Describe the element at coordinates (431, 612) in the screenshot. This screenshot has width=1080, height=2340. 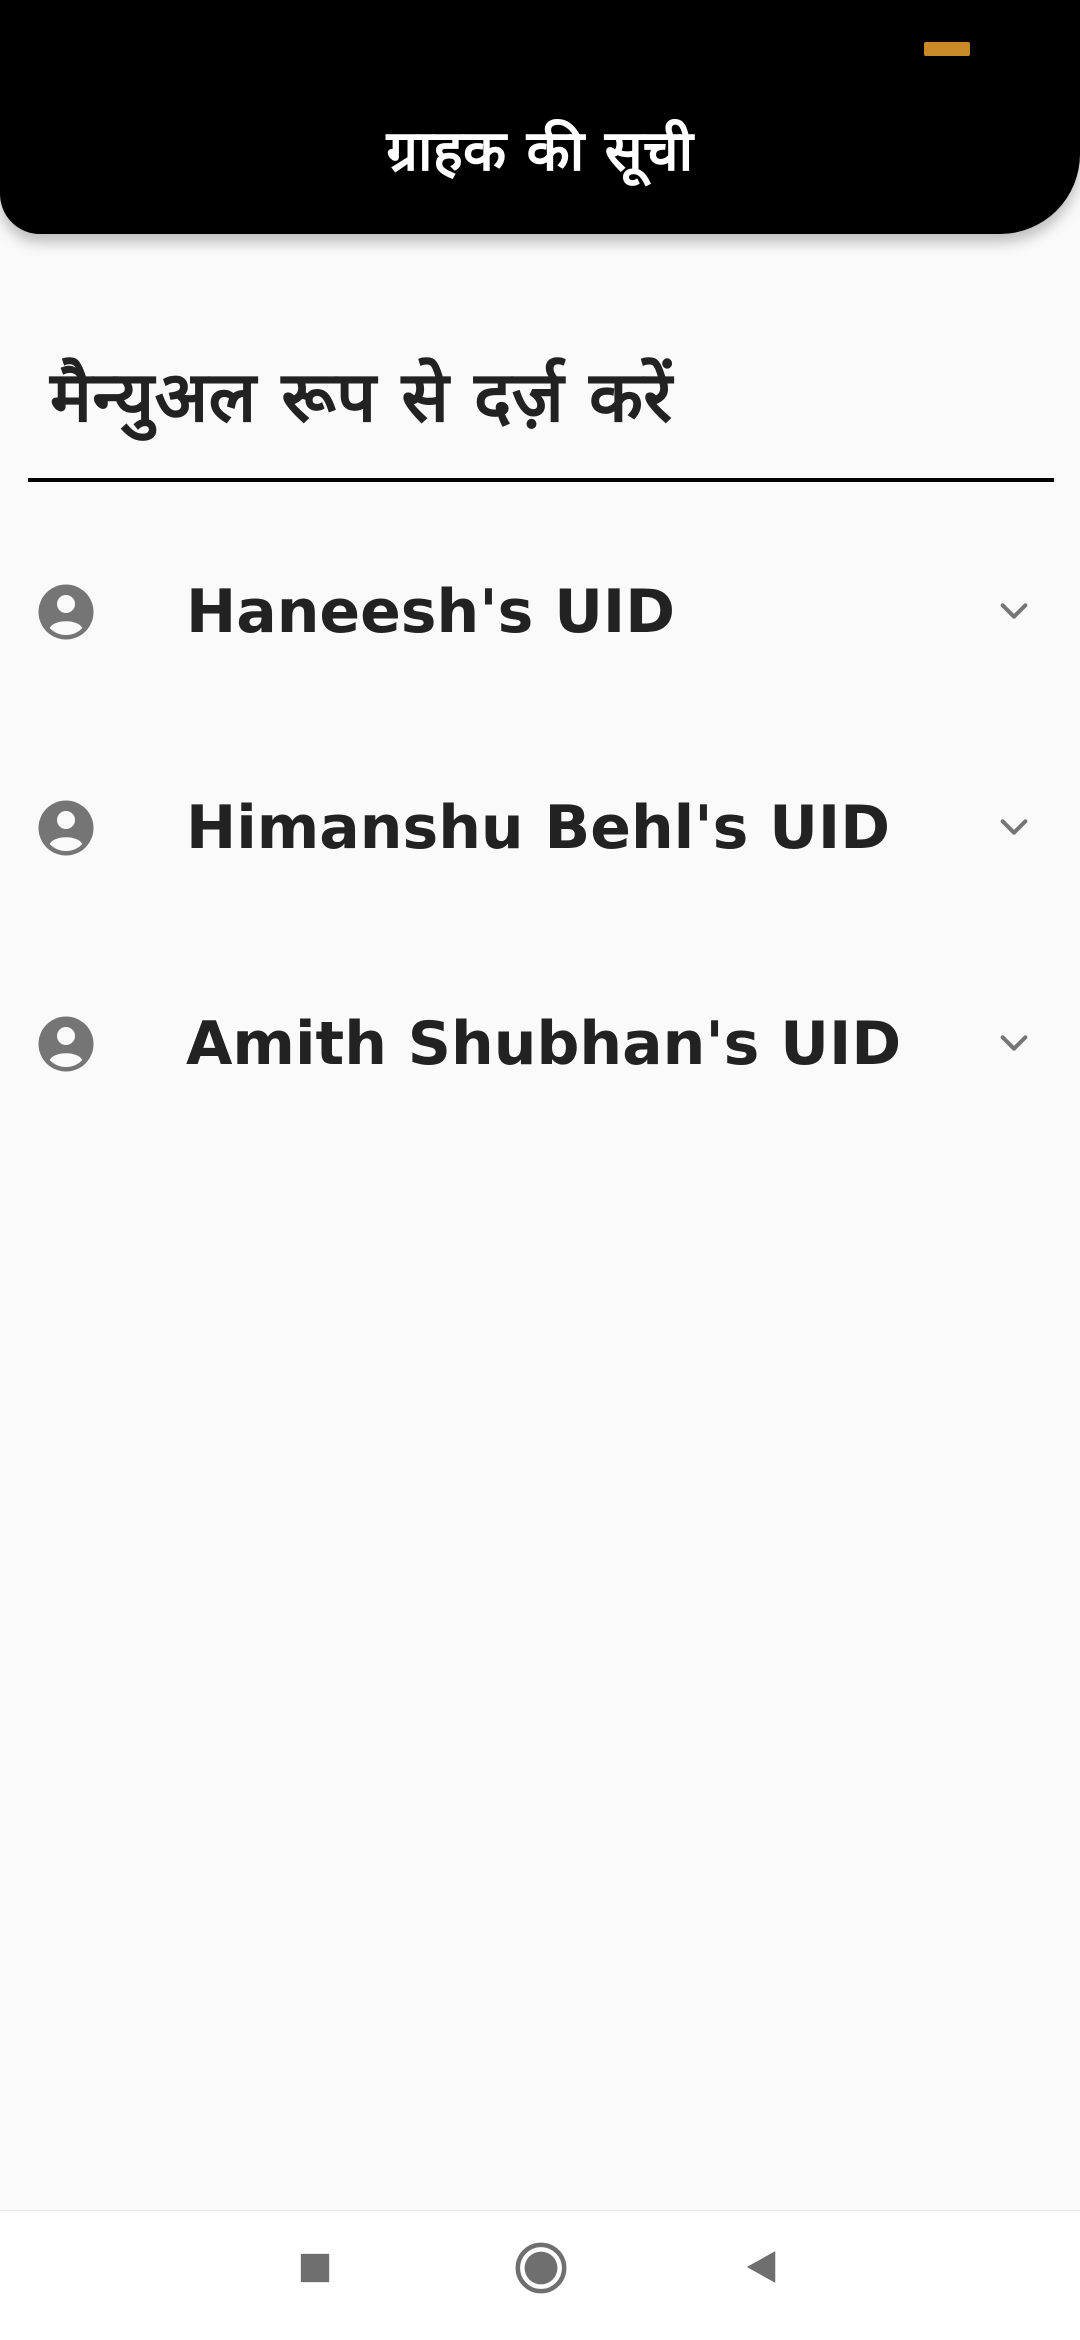
I see `customer-name: Haneesh's UID` at that location.